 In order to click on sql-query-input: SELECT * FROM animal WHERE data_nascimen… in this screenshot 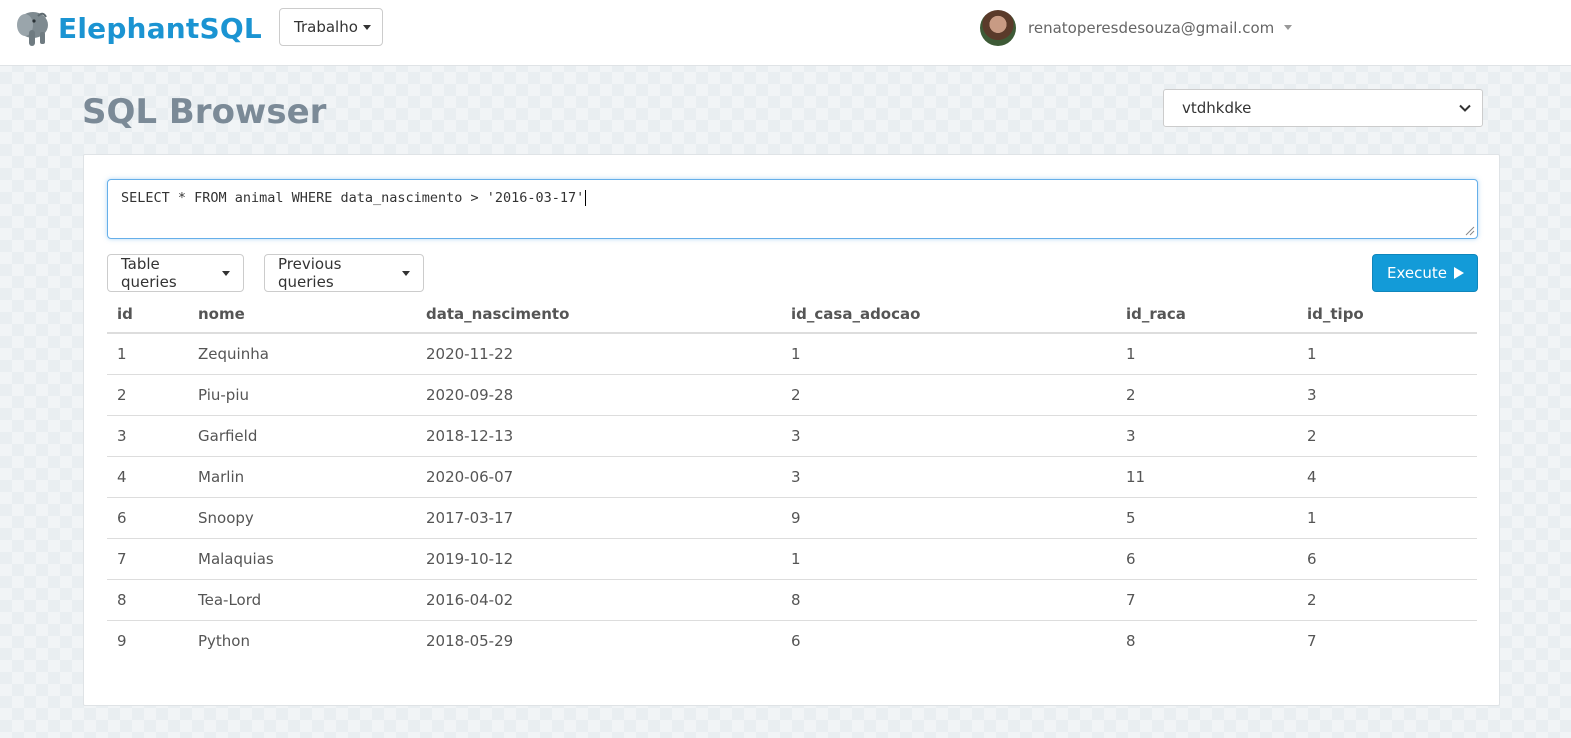, I will do `click(792, 209)`.